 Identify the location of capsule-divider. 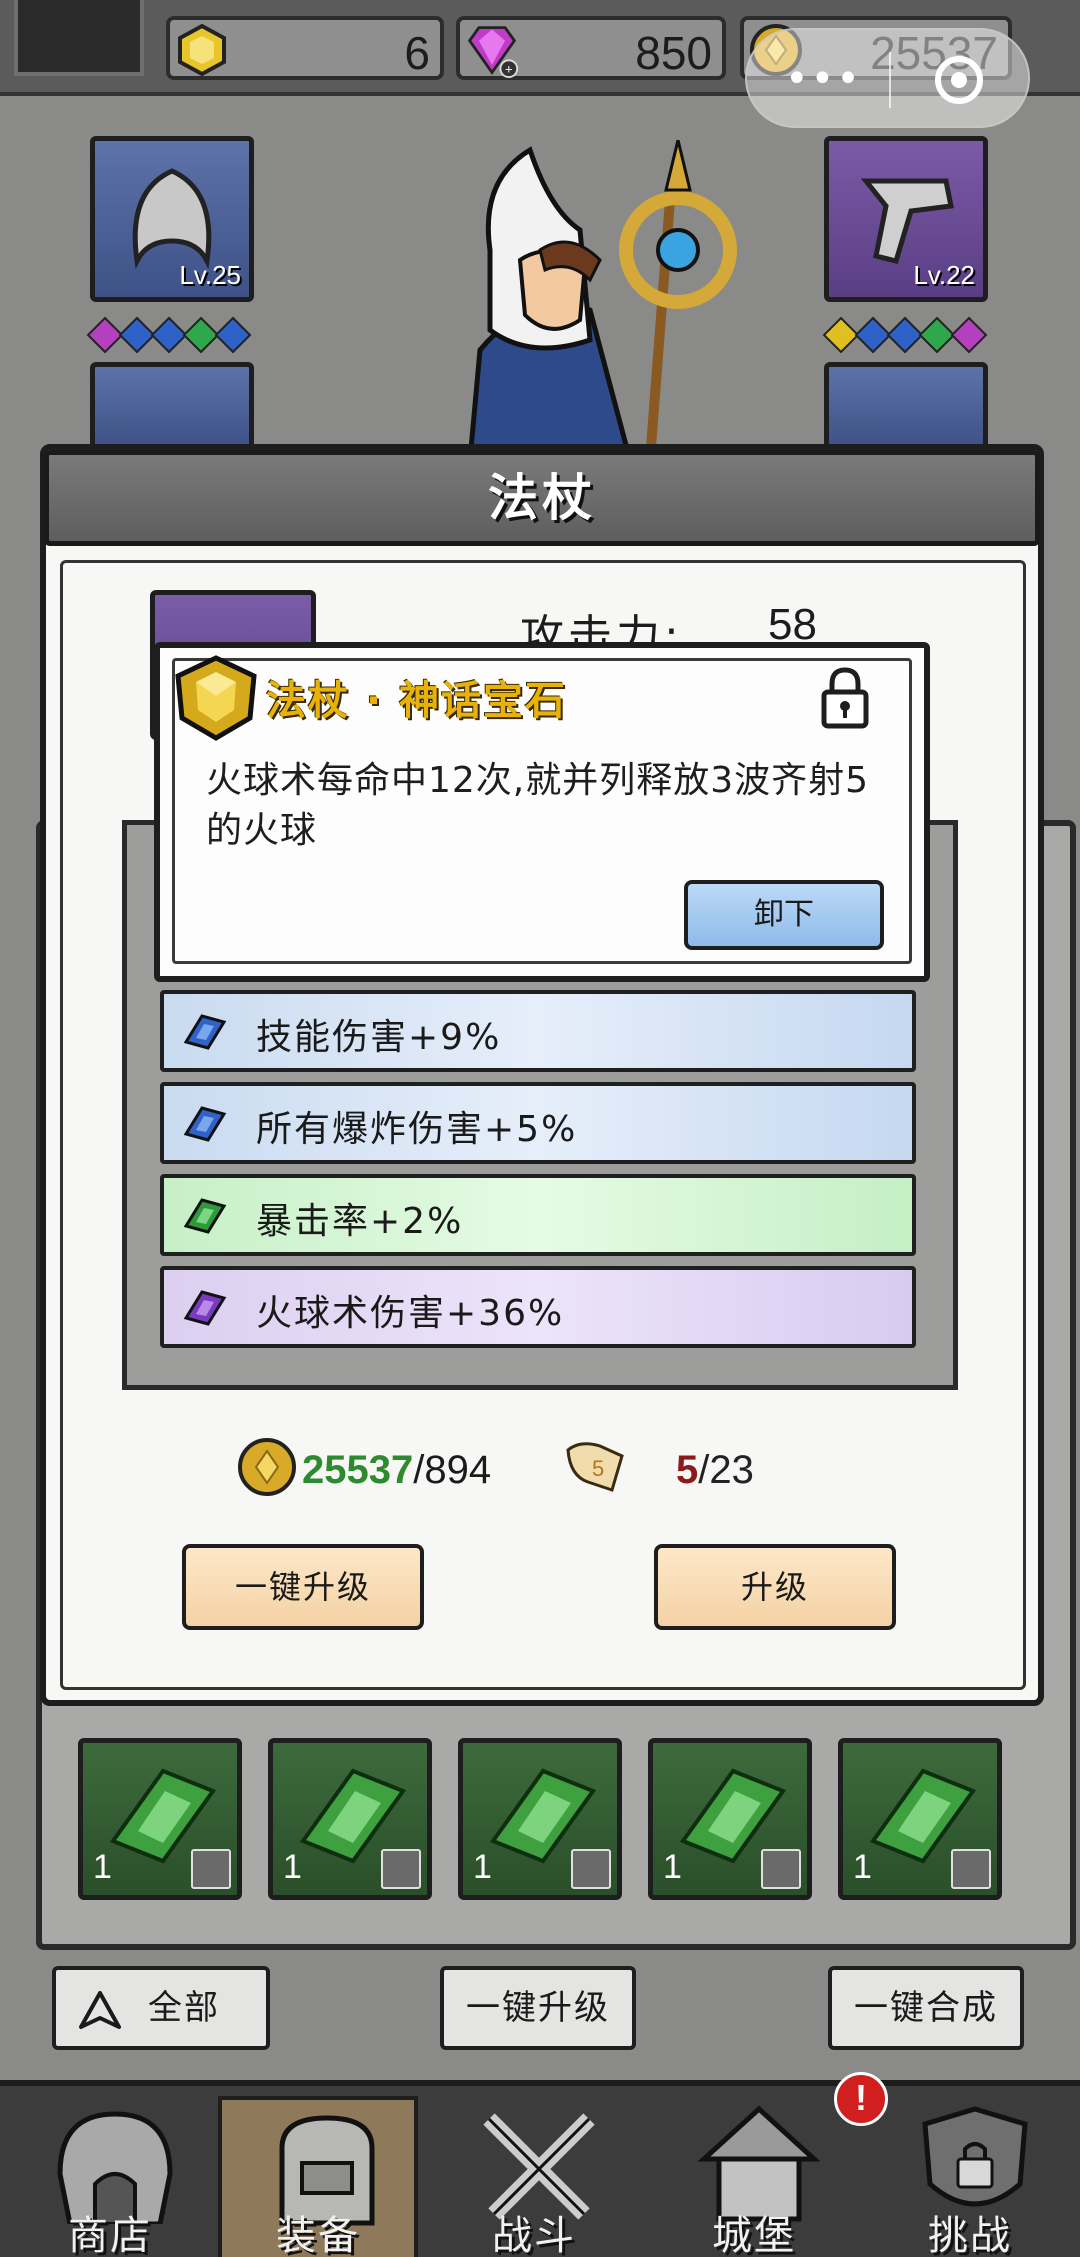
(890, 80).